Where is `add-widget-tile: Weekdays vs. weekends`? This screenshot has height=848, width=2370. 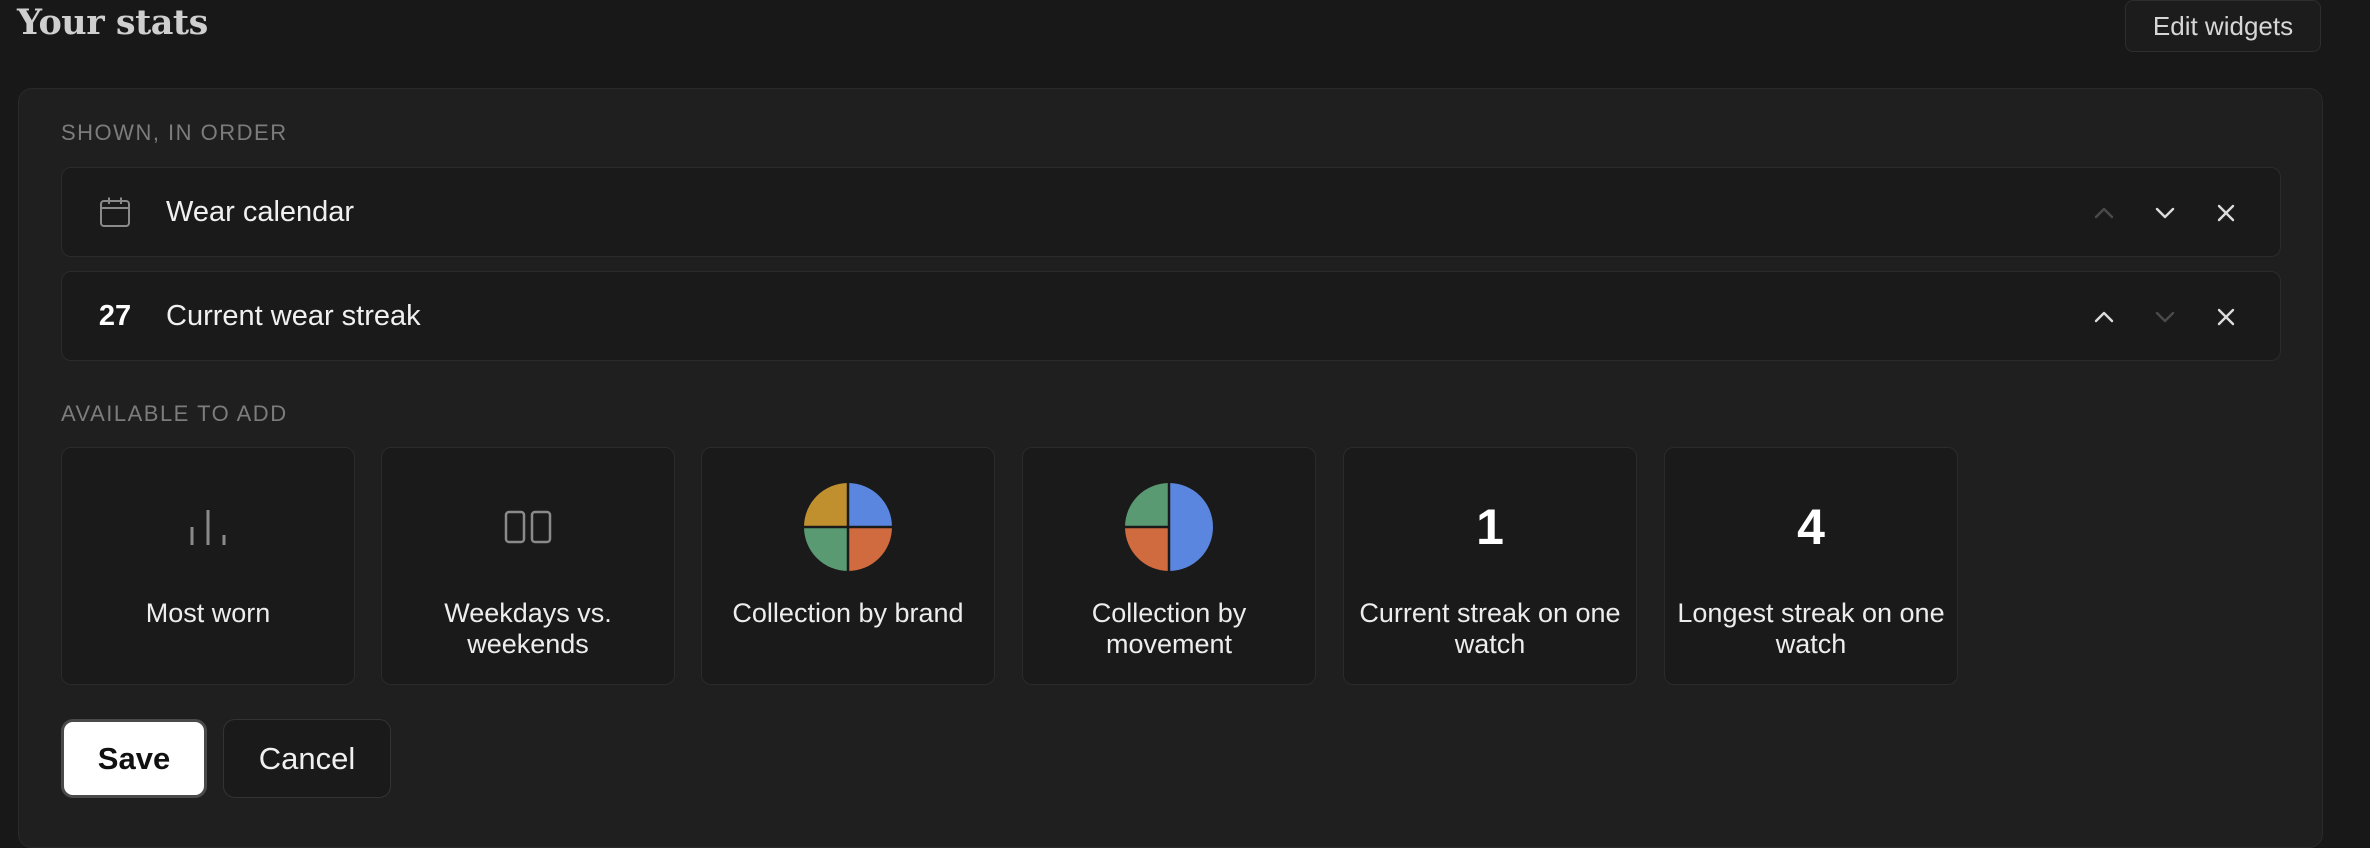 add-widget-tile: Weekdays vs. weekends is located at coordinates (528, 566).